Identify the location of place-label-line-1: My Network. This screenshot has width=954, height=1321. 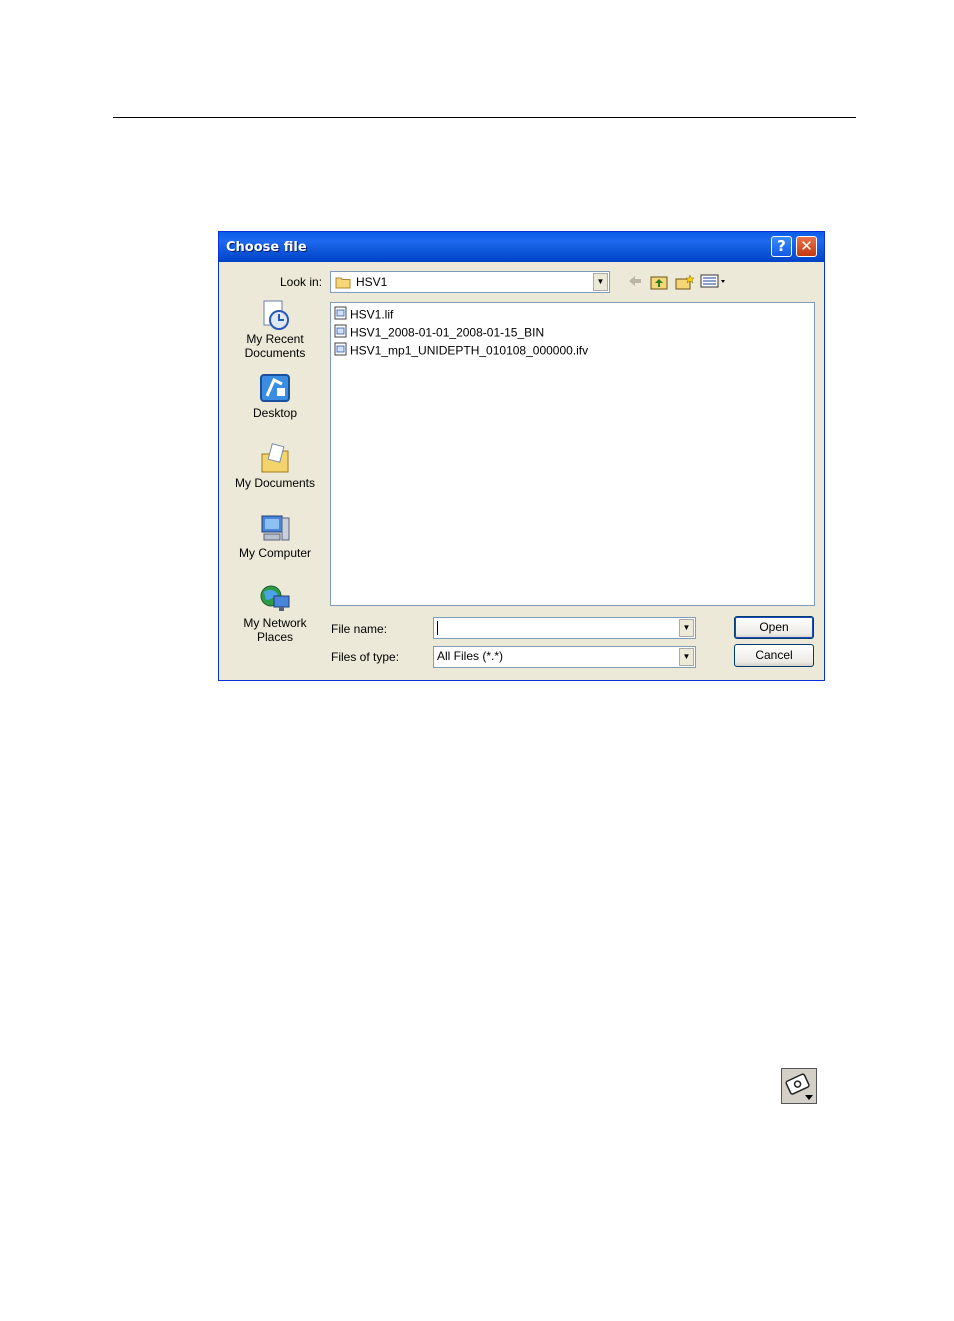
(275, 623).